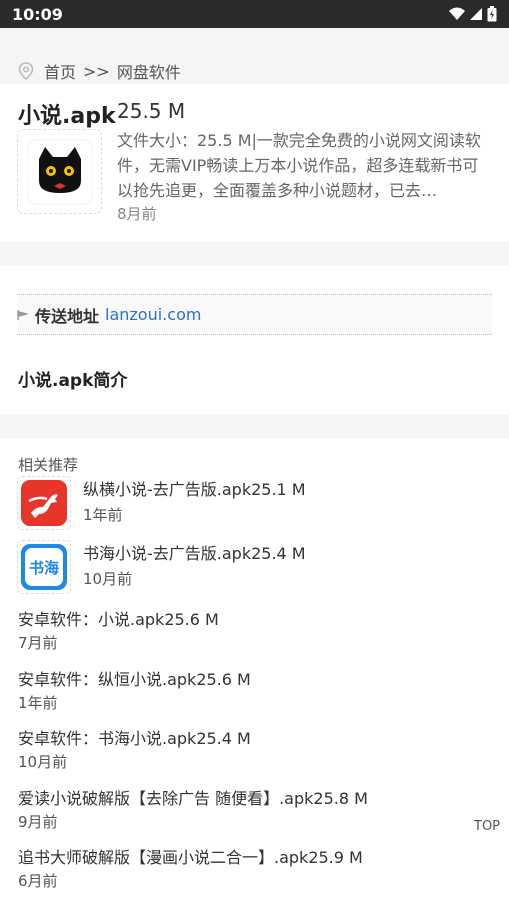 This screenshot has width=509, height=905. What do you see at coordinates (257, 568) in the screenshot?
I see `list-item: 书海 书海小说-去广告版.apk25.4 M 10月前` at bounding box center [257, 568].